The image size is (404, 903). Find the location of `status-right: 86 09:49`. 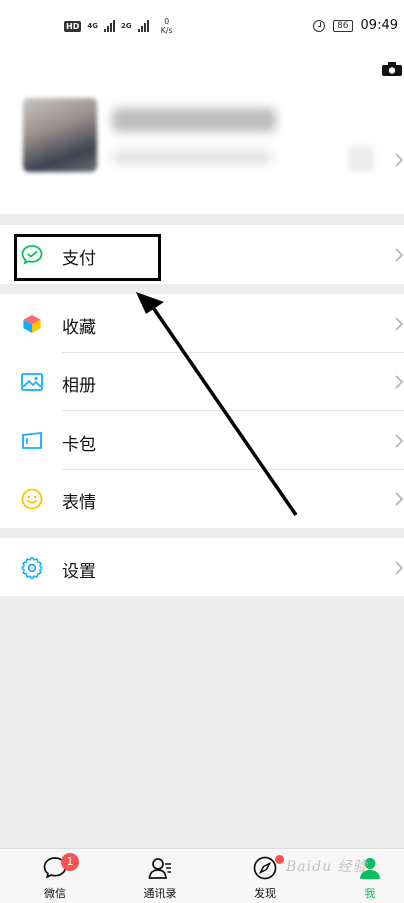

status-right: 86 09:49 is located at coordinates (355, 25).